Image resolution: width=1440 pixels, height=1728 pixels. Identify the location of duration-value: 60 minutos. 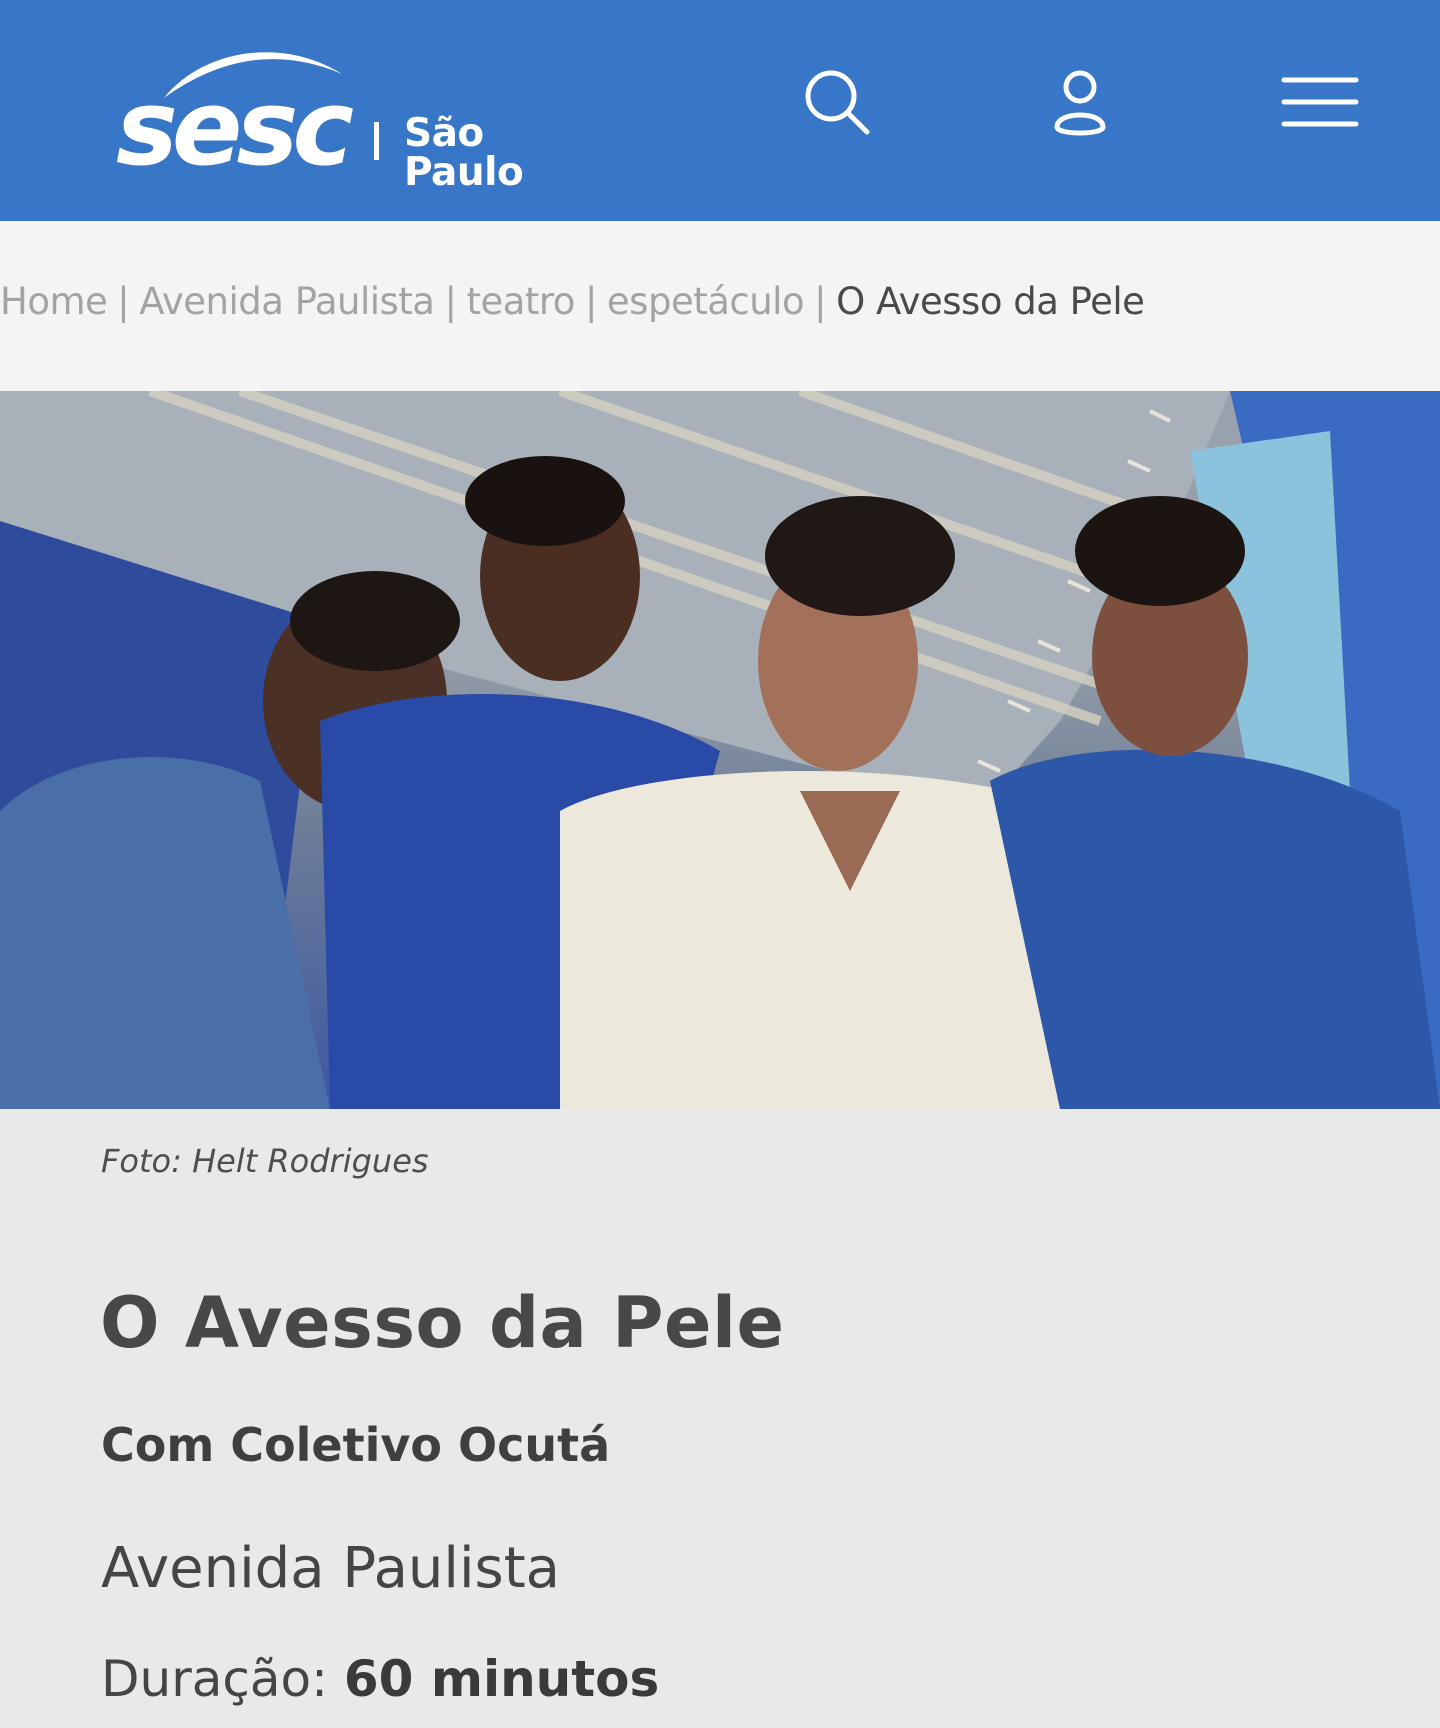
(501, 1679).